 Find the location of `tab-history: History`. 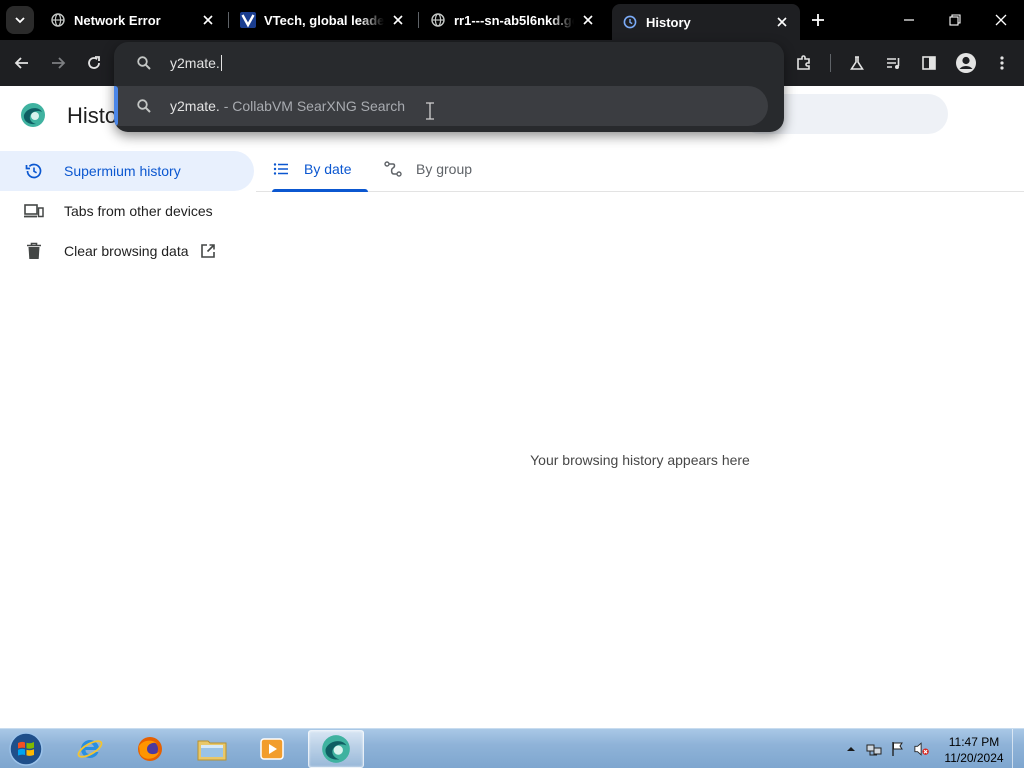

tab-history: History is located at coordinates (706, 22).